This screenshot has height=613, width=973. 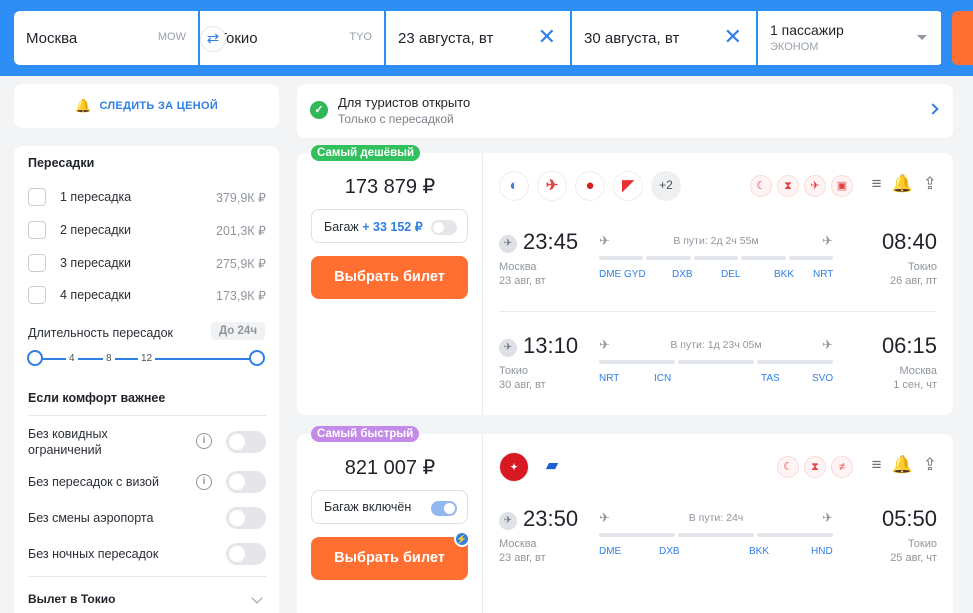 What do you see at coordinates (909, 345) in the screenshot?
I see `arrival-time: 06:15` at bounding box center [909, 345].